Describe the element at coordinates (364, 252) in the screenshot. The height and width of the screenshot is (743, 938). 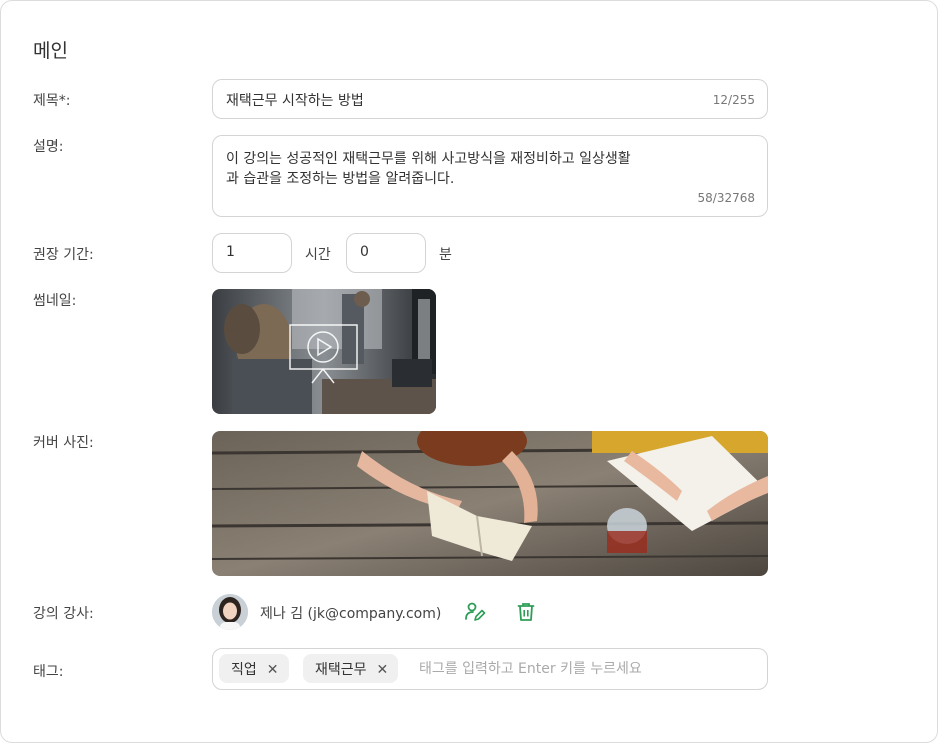
I see `duration-minutes-value: 0` at that location.